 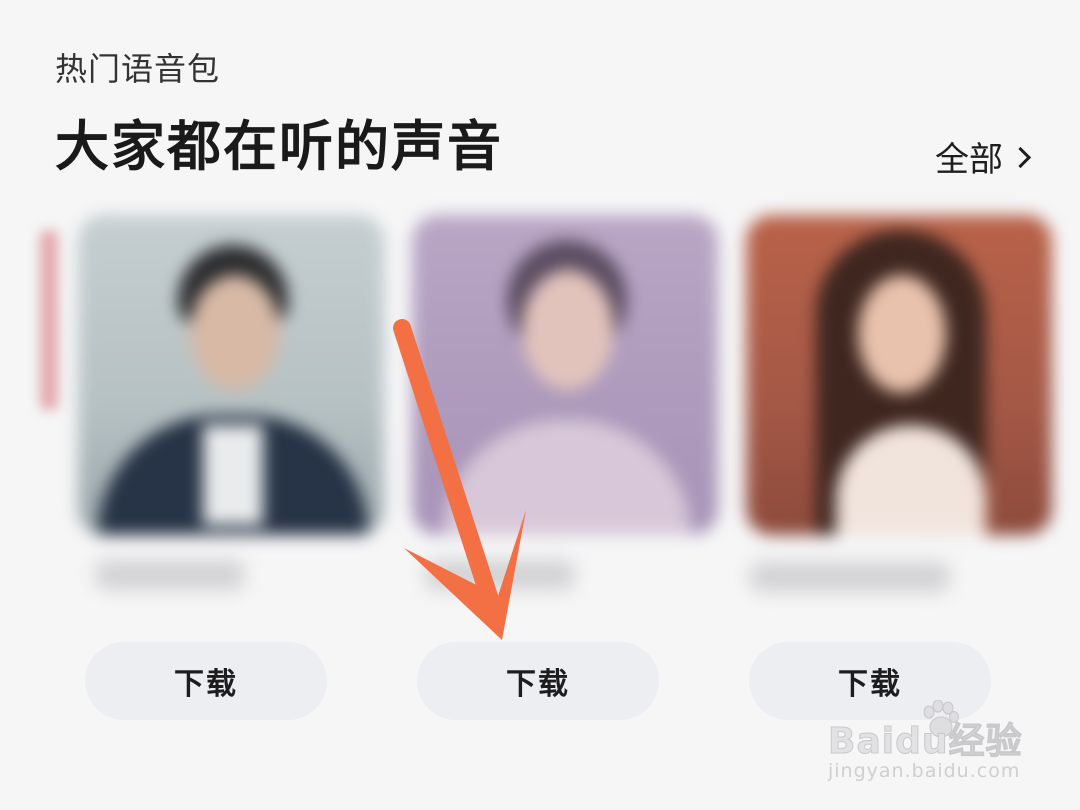 I want to click on cover-collar, so click(x=233, y=475).